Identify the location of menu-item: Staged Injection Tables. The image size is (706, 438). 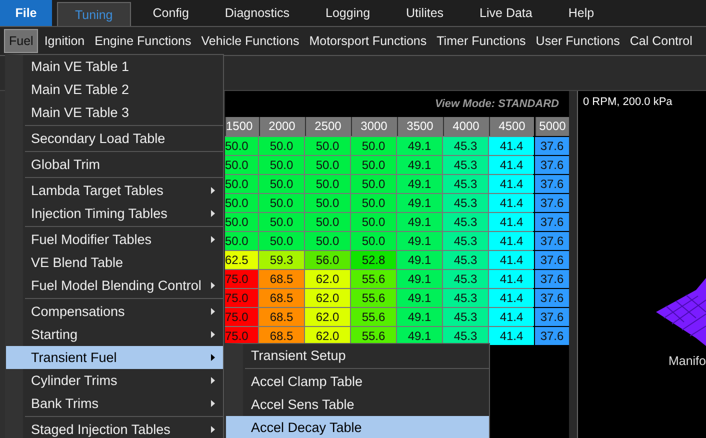
(123, 428).